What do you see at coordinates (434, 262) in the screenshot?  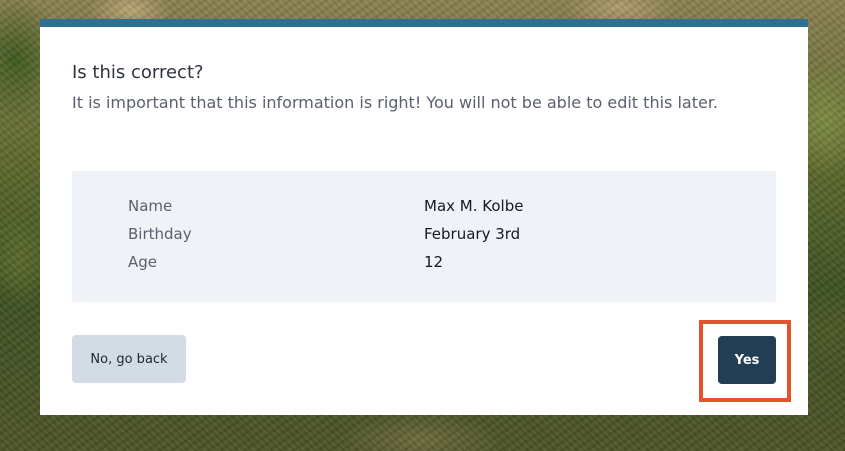 I see `info-value: 12` at bounding box center [434, 262].